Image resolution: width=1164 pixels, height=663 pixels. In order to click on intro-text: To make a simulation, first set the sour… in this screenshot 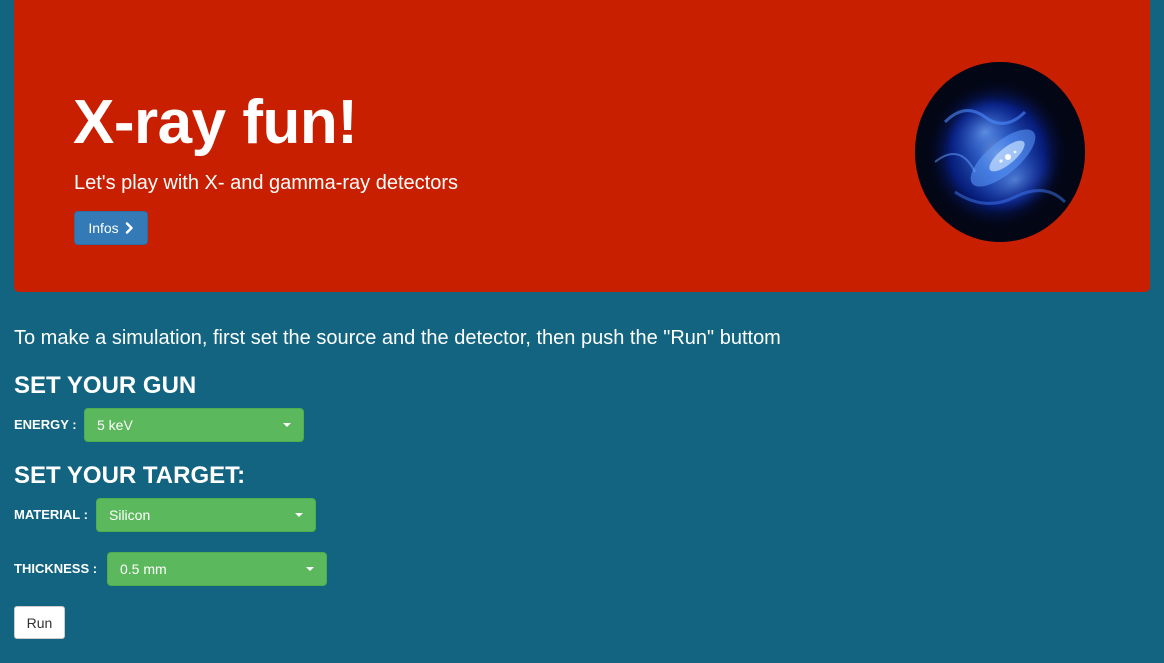, I will do `click(397, 338)`.